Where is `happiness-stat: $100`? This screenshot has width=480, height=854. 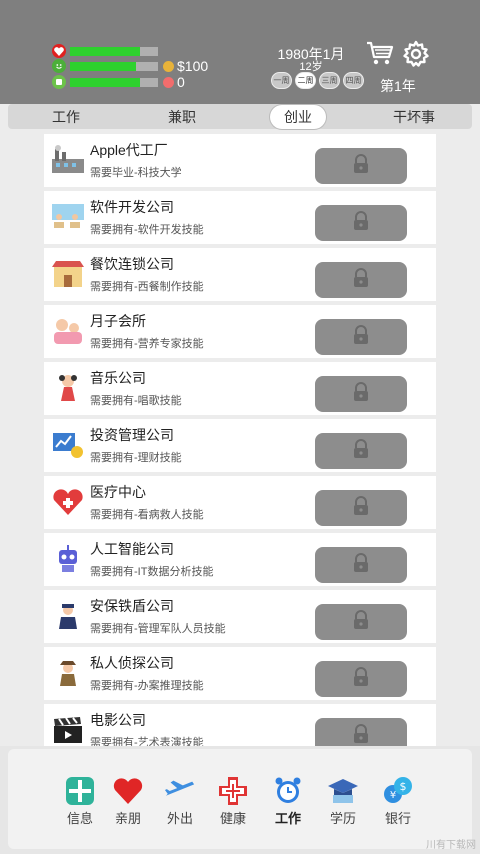
happiness-stat: $100 is located at coordinates (130, 66).